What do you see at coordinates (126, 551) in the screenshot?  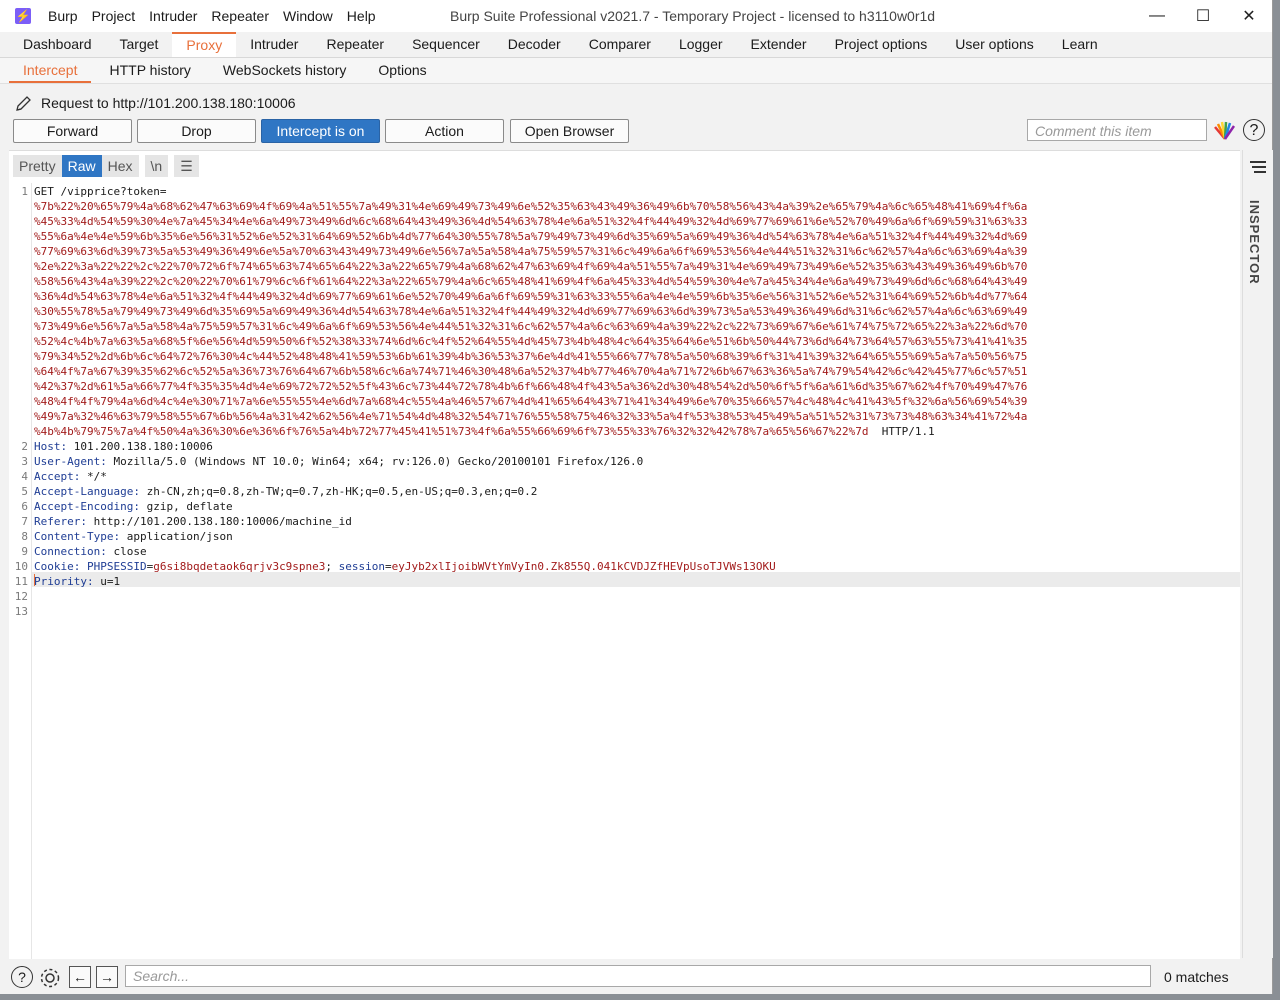 I see `header-value: close` at bounding box center [126, 551].